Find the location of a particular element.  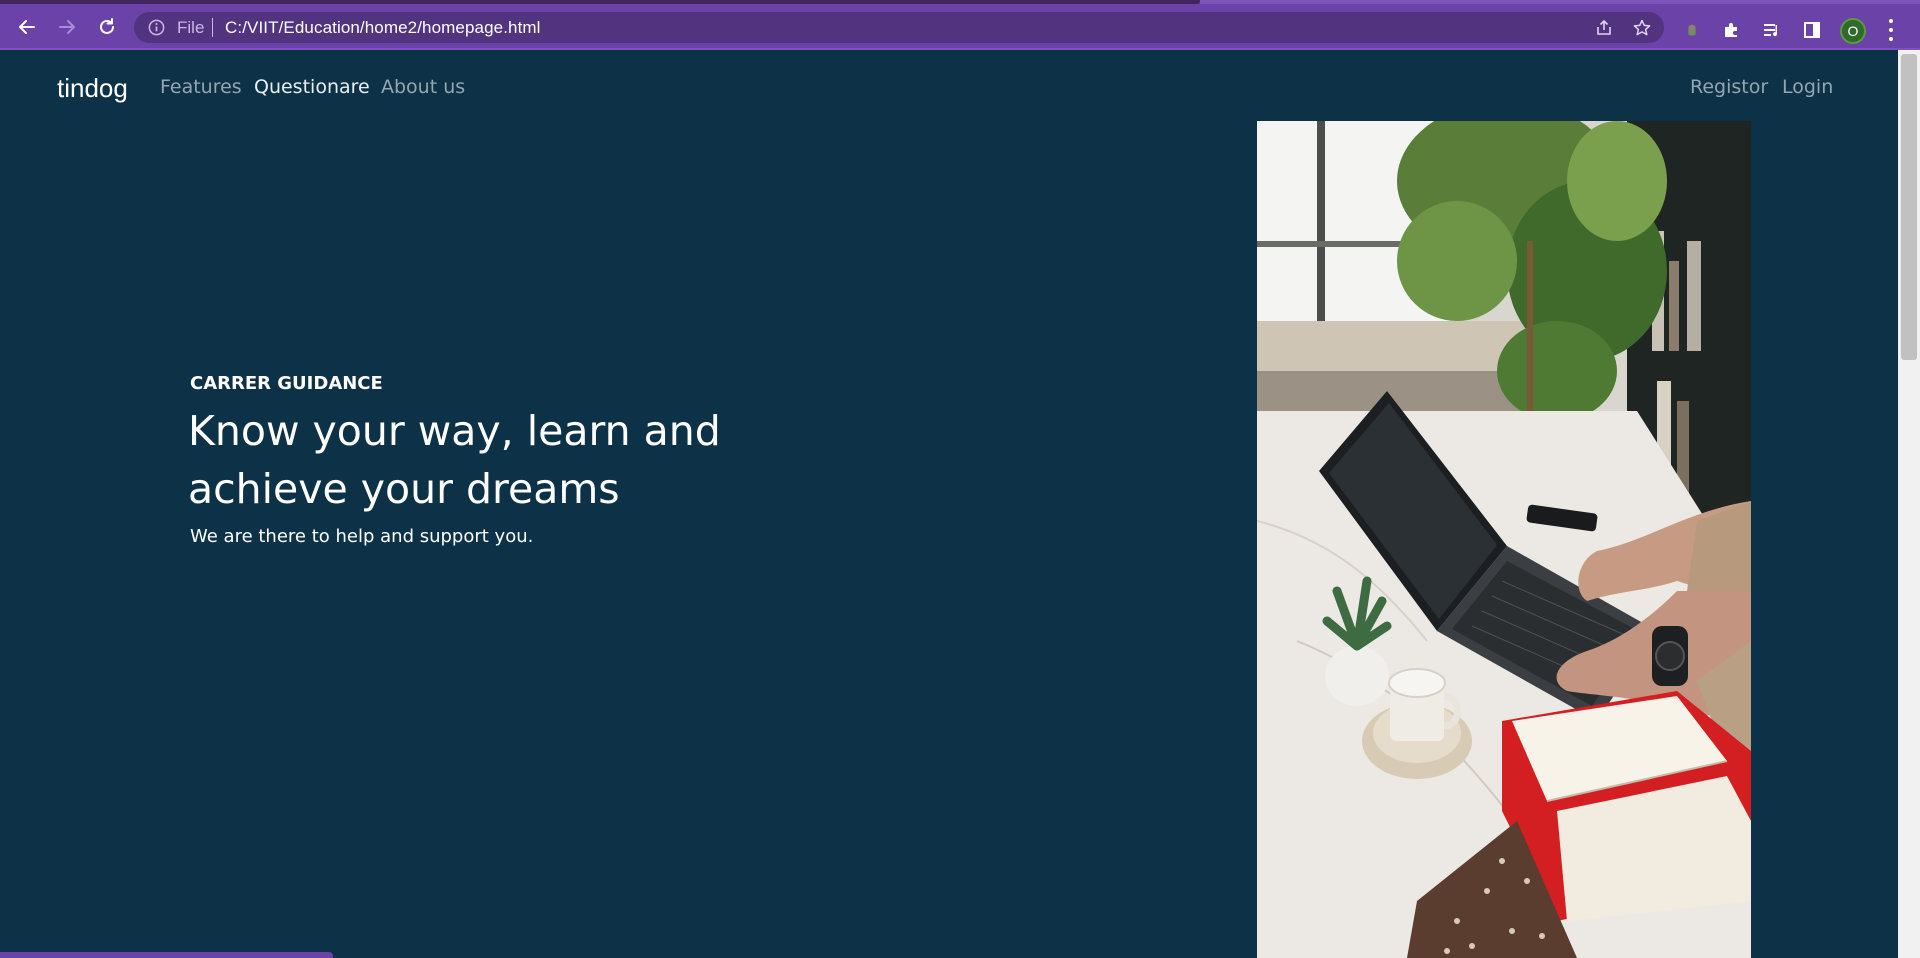

extension-icon is located at coordinates (1692, 30).